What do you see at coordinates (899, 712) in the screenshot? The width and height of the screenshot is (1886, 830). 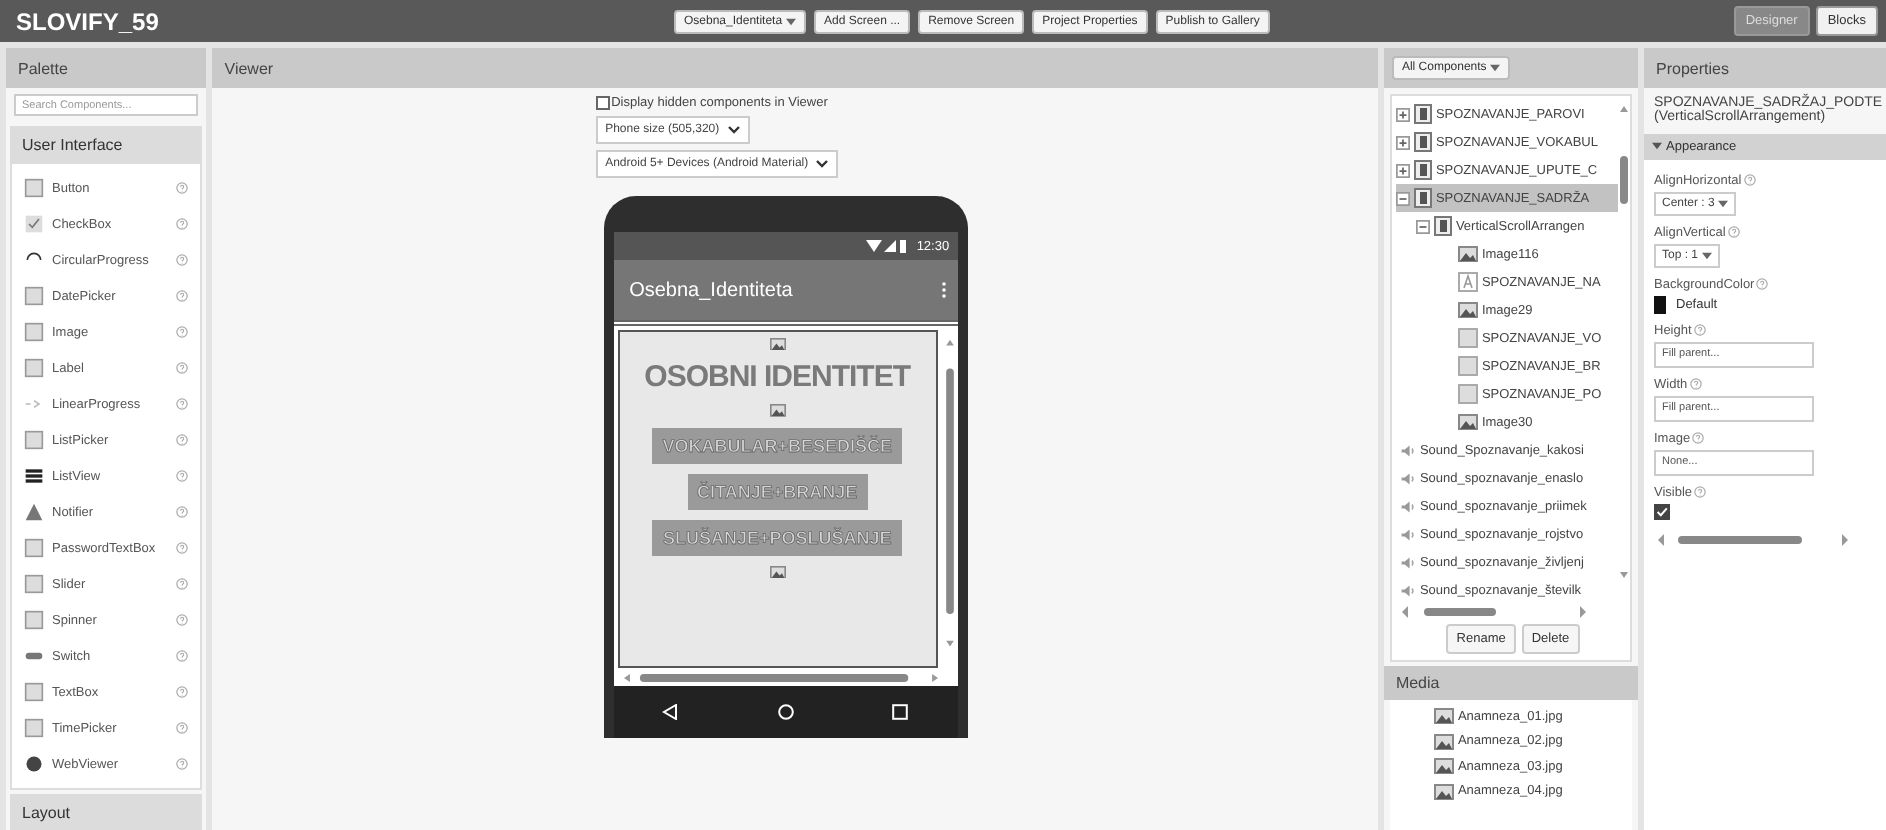 I see `recents-icon` at bounding box center [899, 712].